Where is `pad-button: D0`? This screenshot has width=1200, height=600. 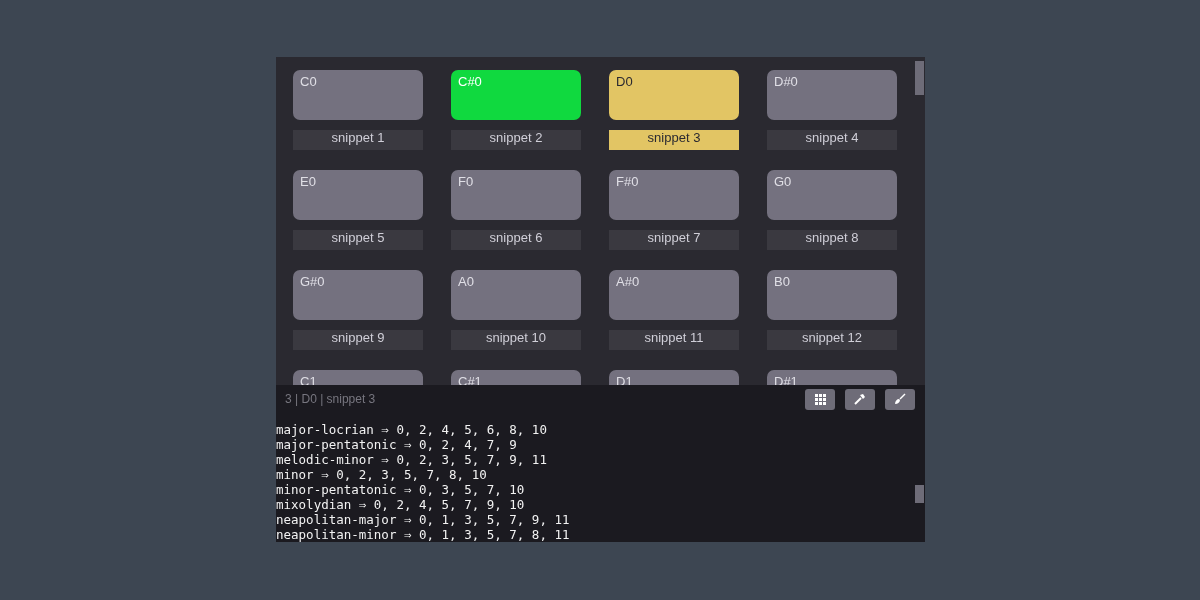
pad-button: D0 is located at coordinates (674, 95).